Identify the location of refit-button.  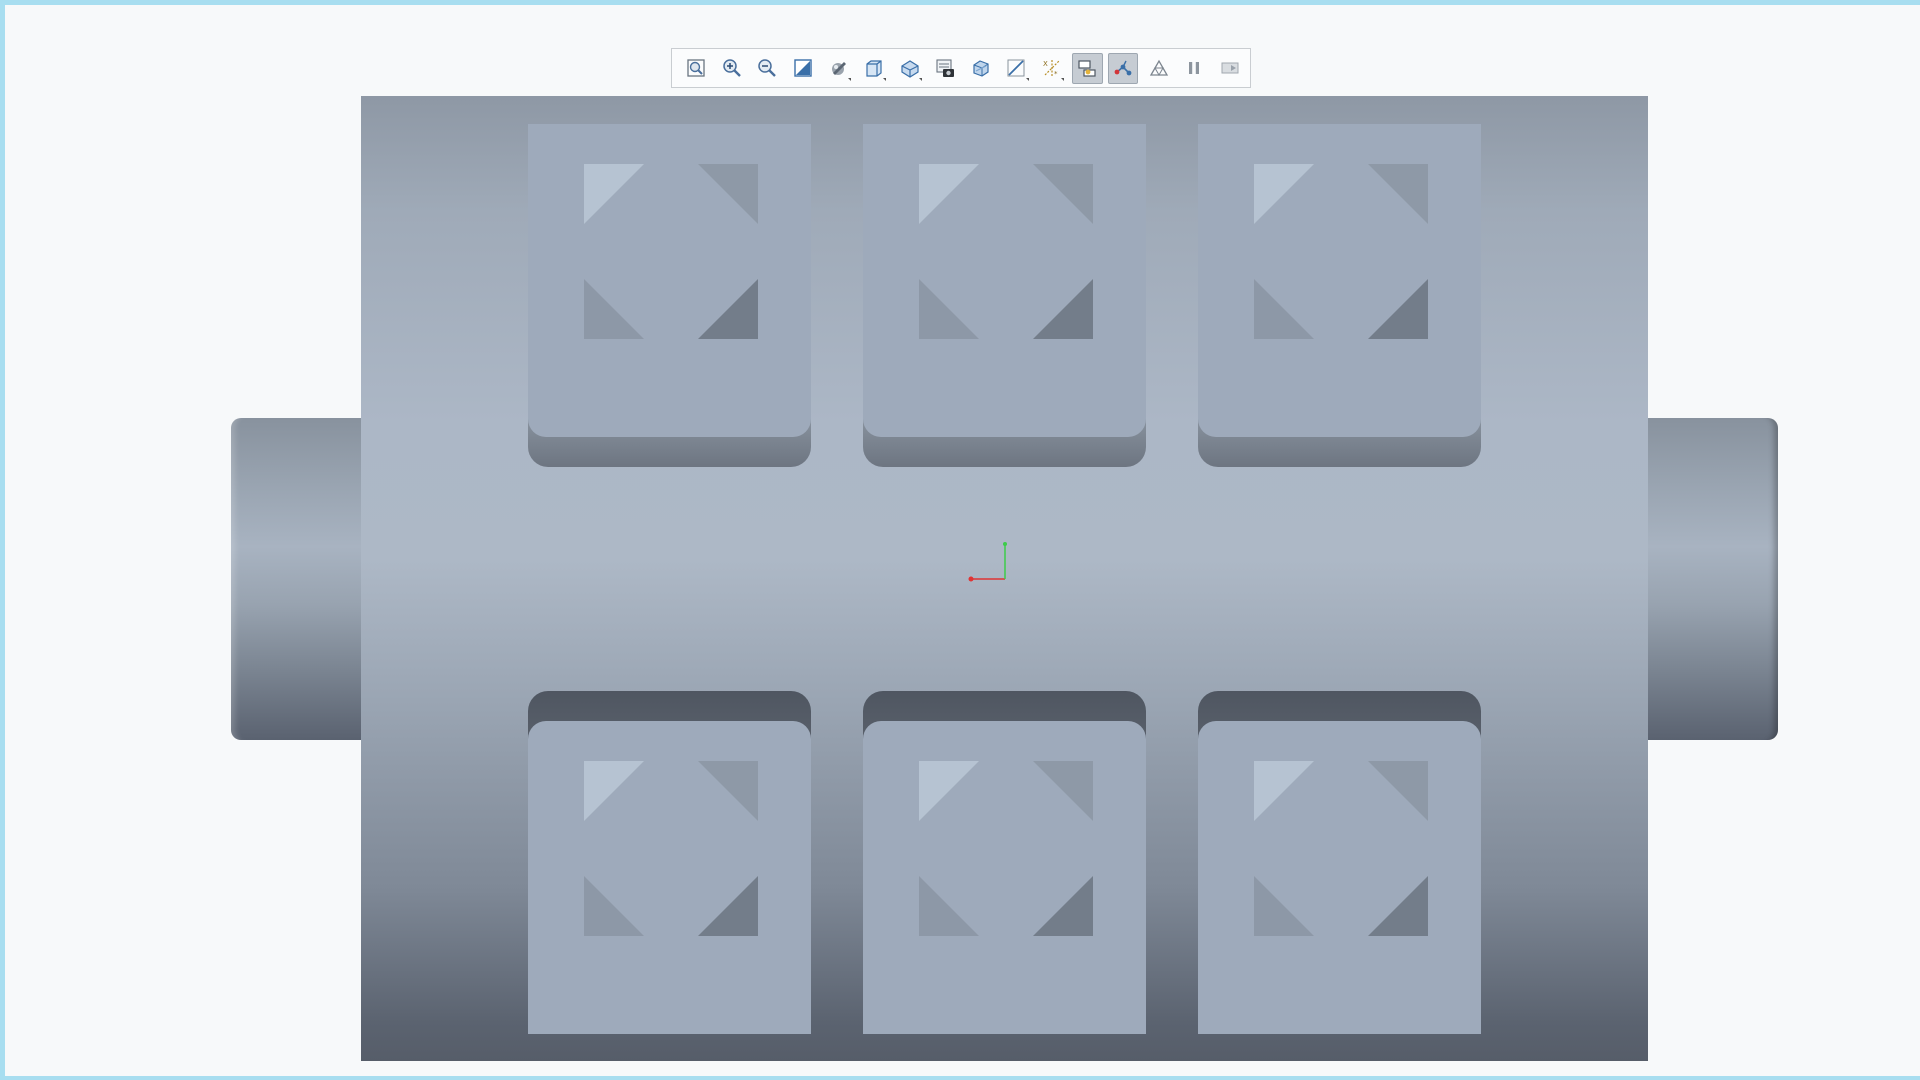
(696, 68).